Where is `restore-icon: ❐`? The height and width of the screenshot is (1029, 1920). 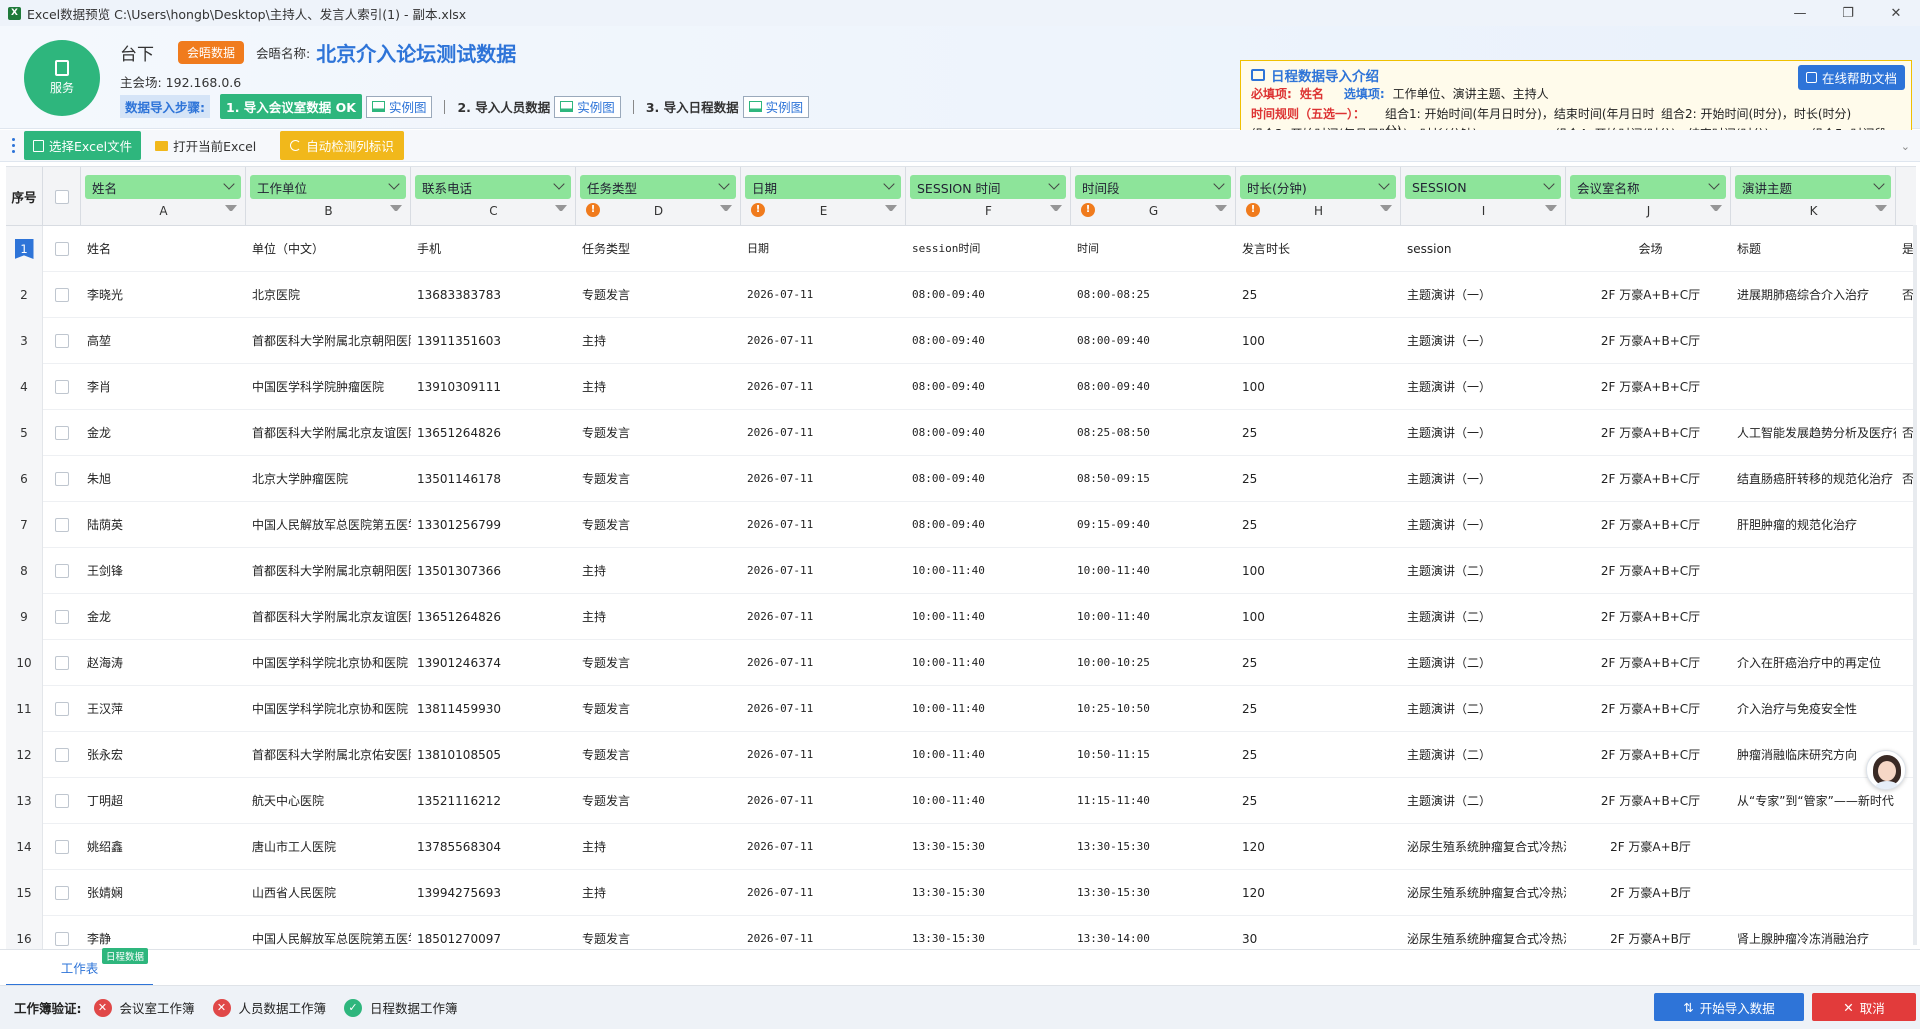
restore-icon: ❐ is located at coordinates (1848, 13).